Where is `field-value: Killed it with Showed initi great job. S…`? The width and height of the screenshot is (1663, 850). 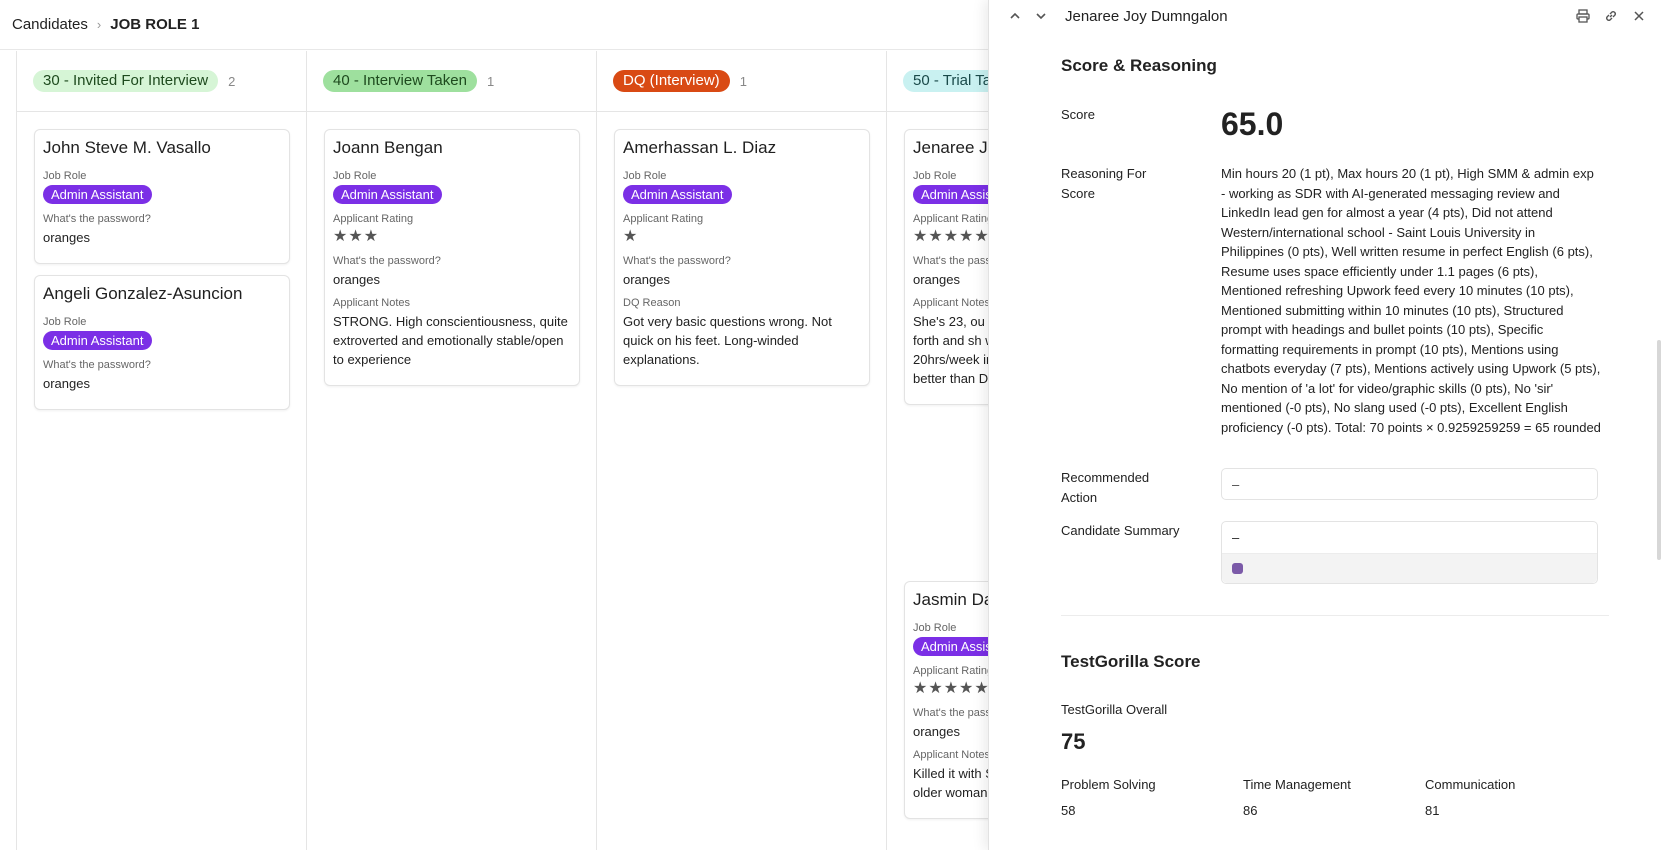 field-value: Killed it with Showed initi great job. S… is located at coordinates (951, 783).